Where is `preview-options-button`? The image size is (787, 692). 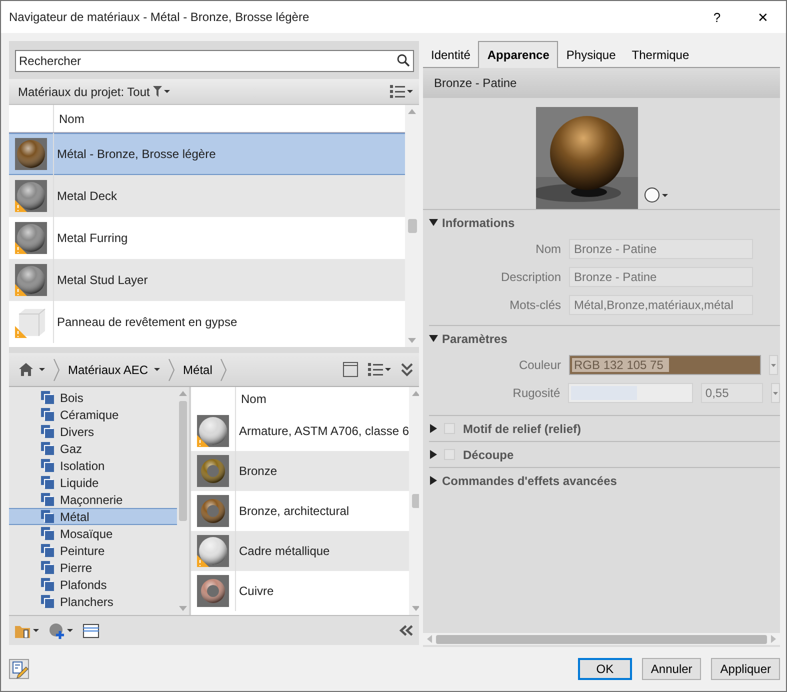 preview-options-button is located at coordinates (656, 195).